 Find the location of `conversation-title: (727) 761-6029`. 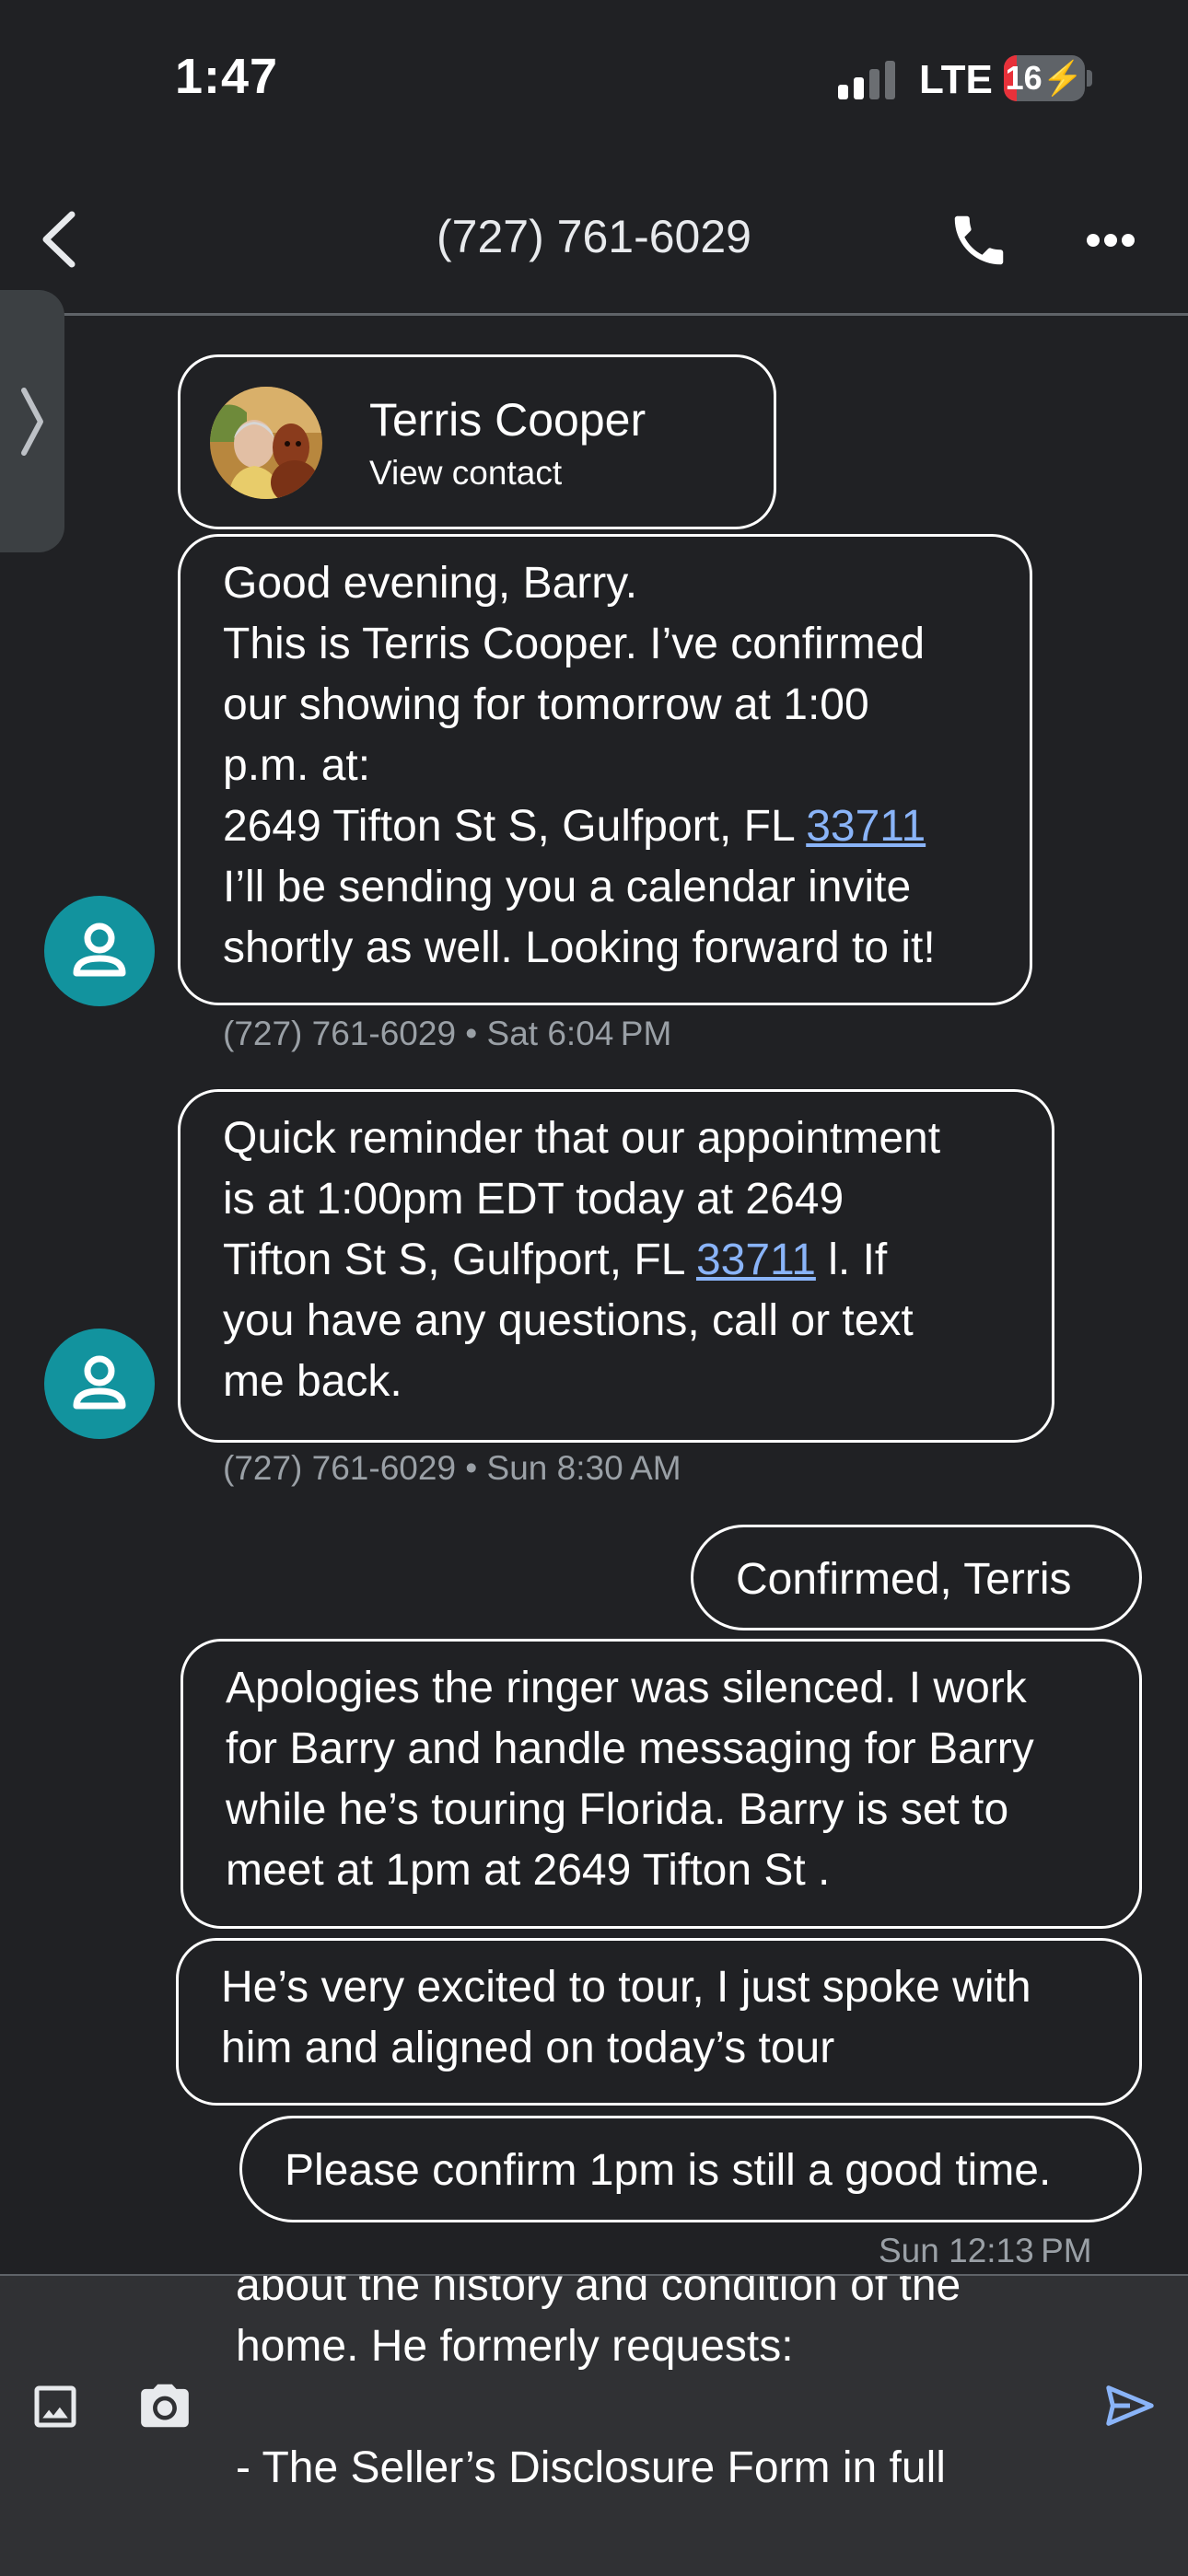

conversation-title: (727) 761-6029 is located at coordinates (594, 236).